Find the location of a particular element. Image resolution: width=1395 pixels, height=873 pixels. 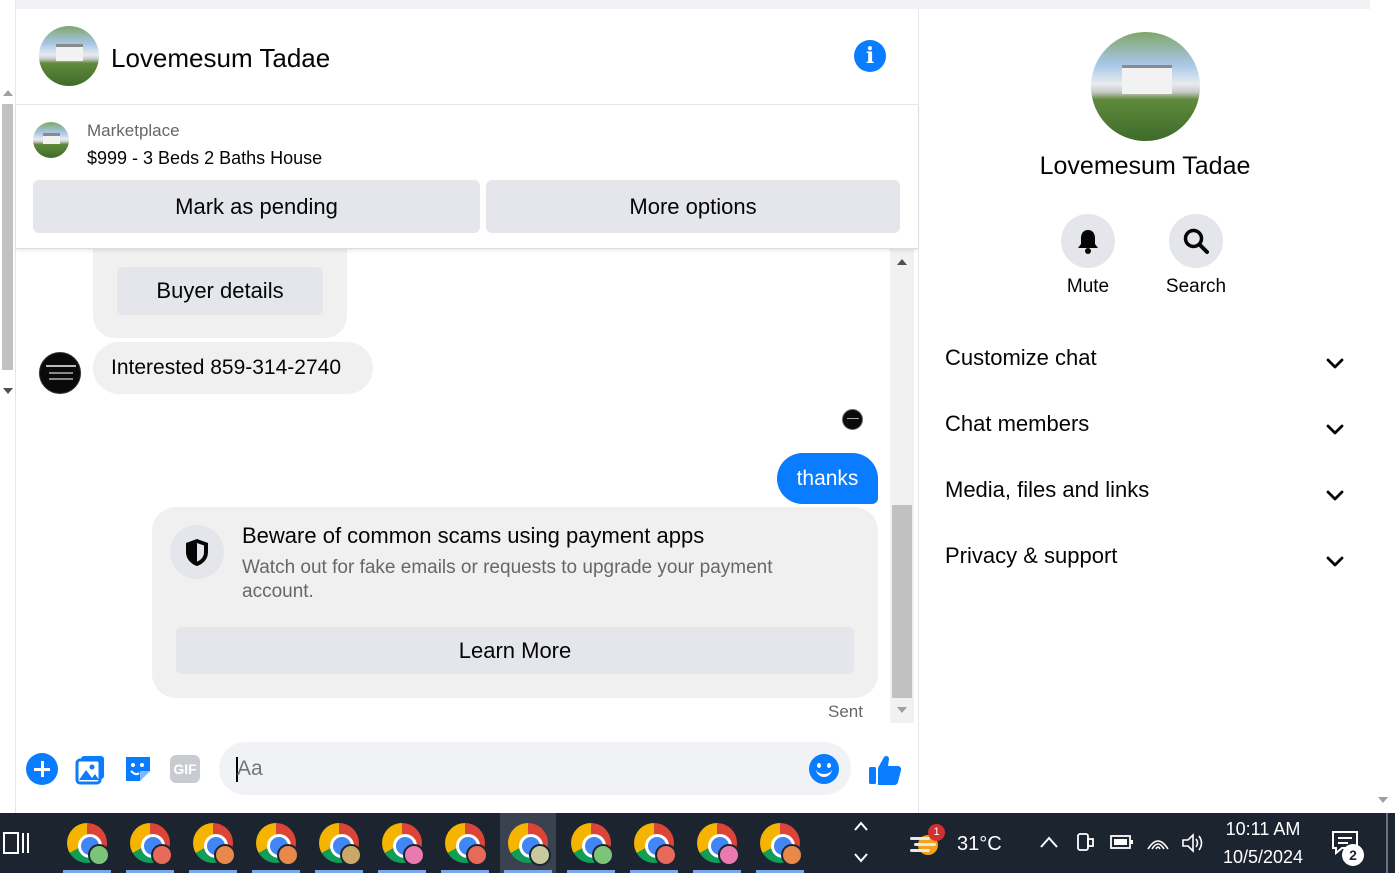

section-label: Privacy & support is located at coordinates (1031, 555).